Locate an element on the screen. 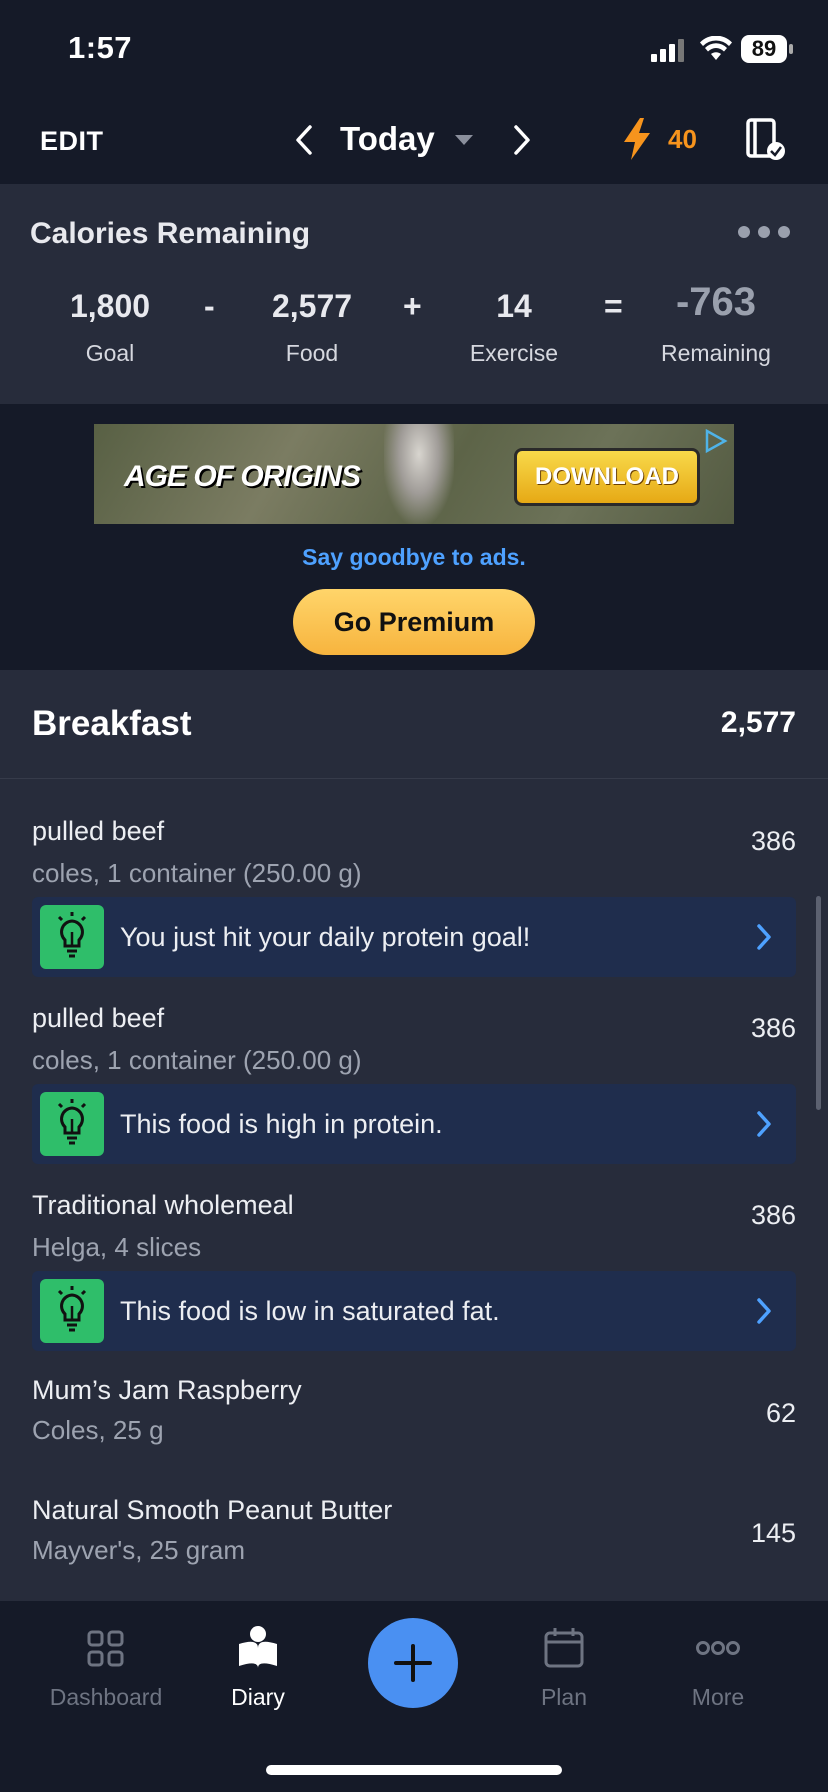  food-description: Coles, 25 g is located at coordinates (98, 1430).